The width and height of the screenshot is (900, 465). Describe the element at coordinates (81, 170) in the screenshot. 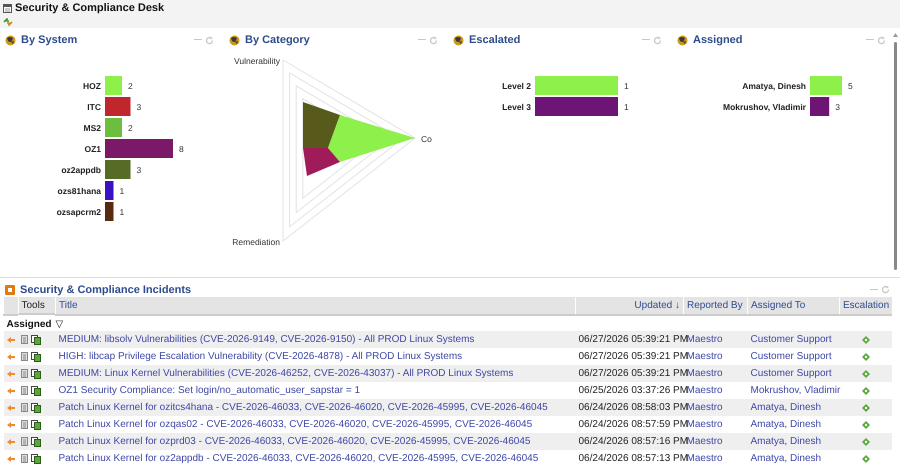

I see `bar-label: oz2appdb` at that location.